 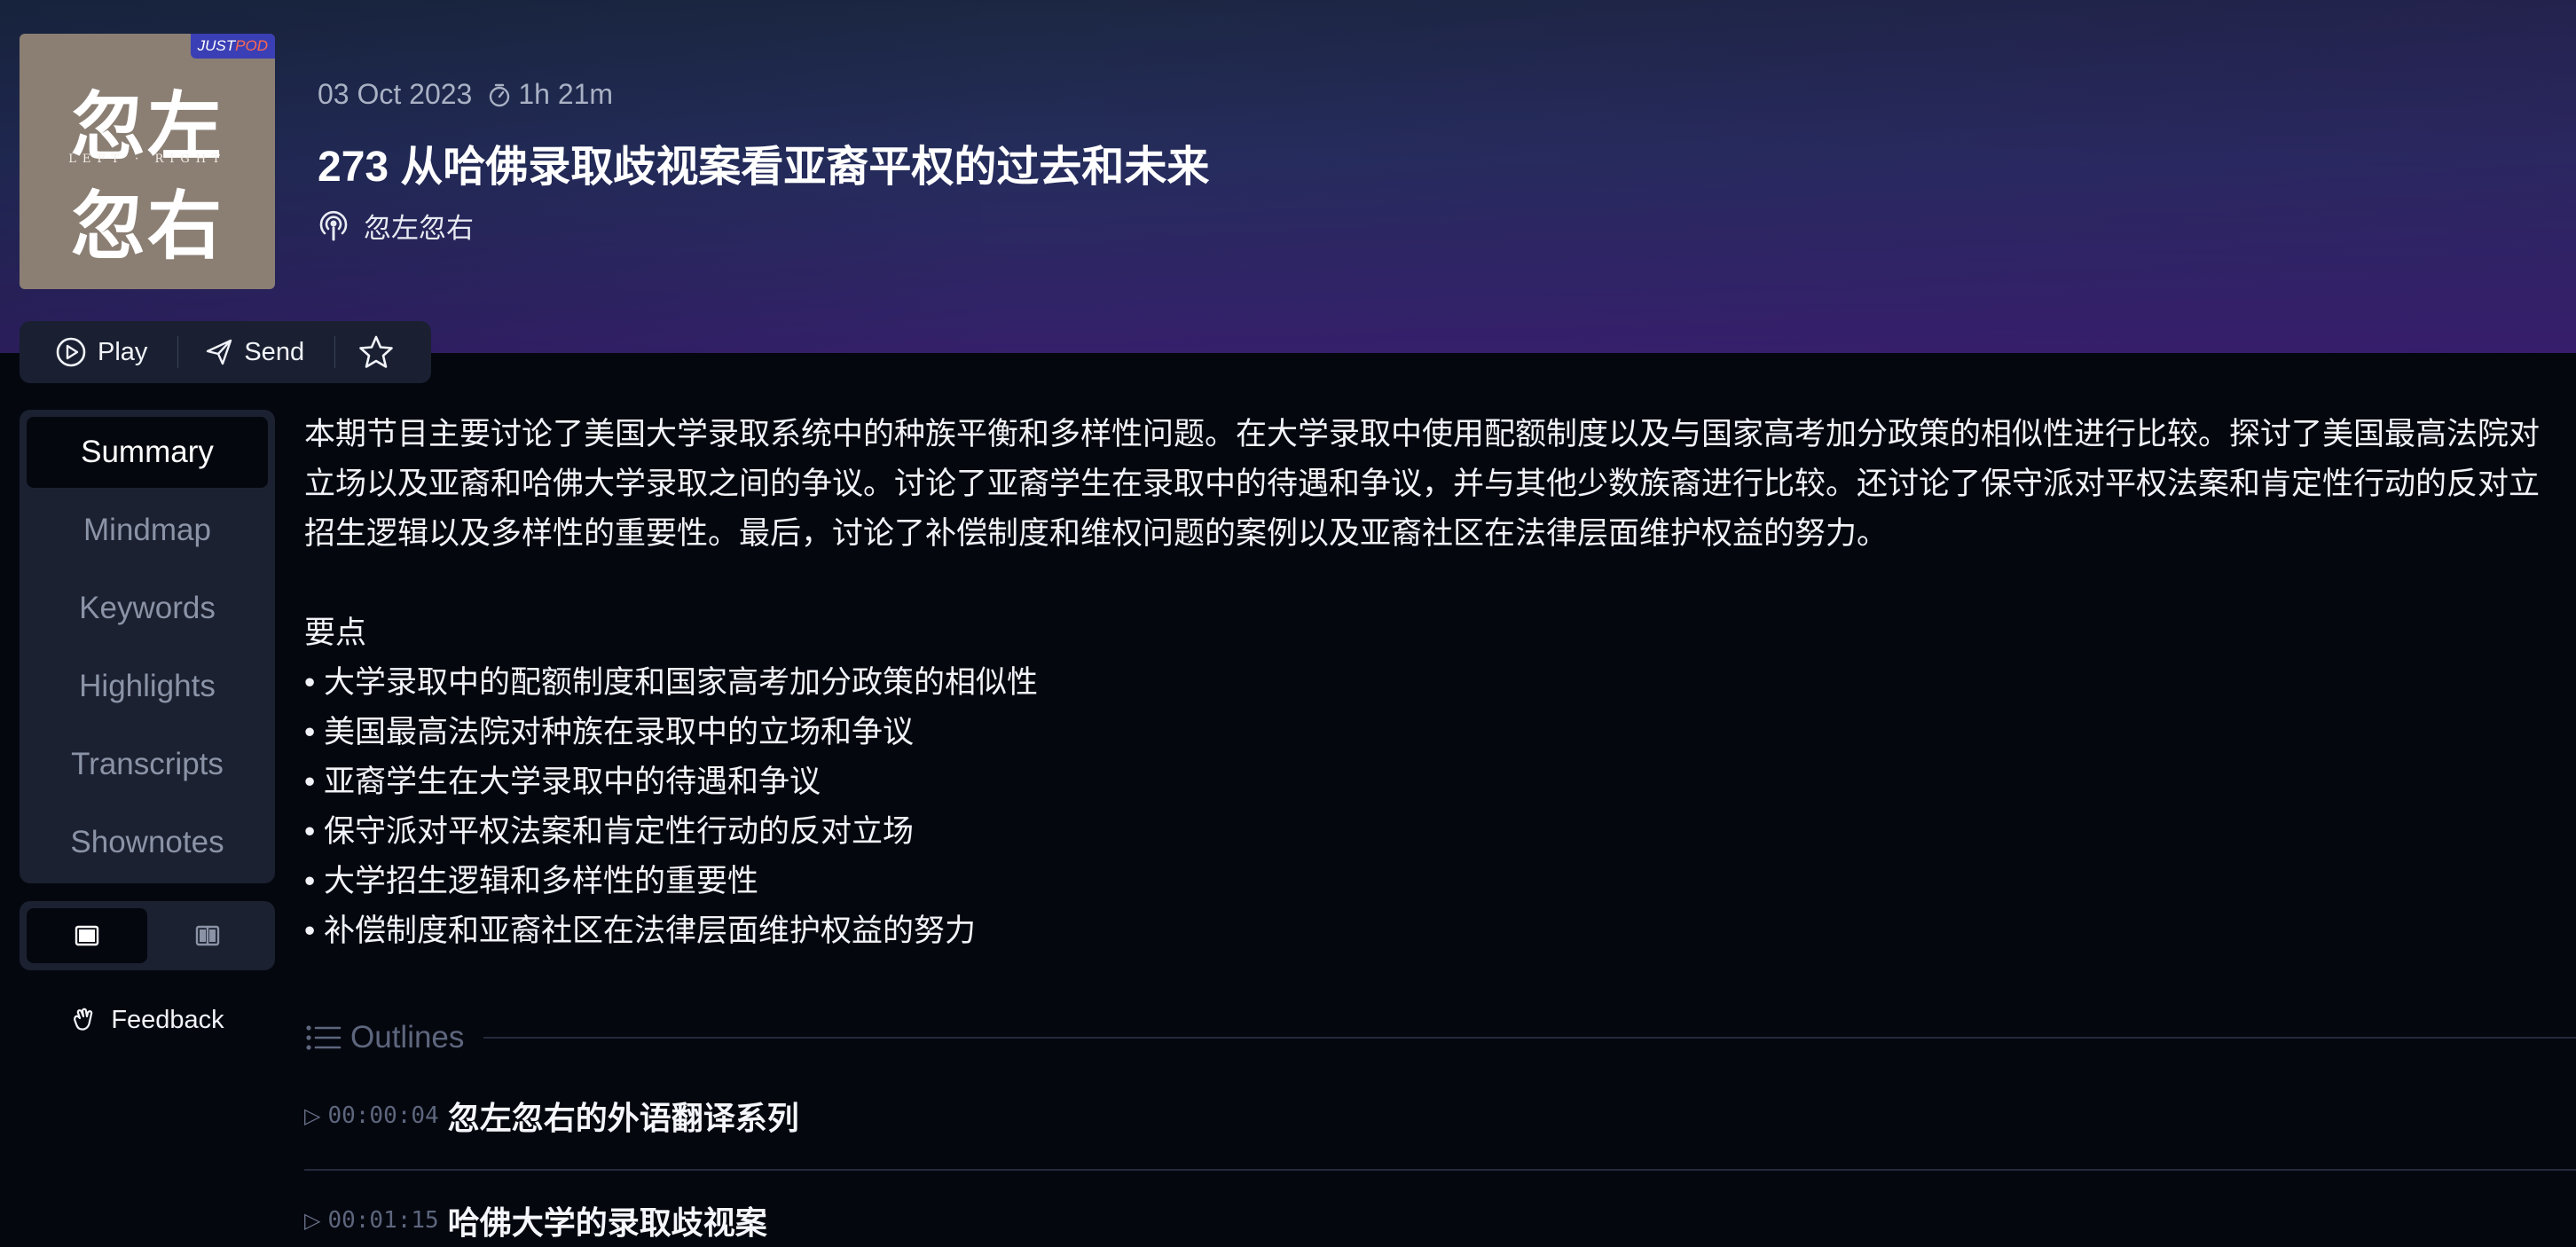 I want to click on podcast-channel-link: 忽左忽右, so click(x=396, y=226).